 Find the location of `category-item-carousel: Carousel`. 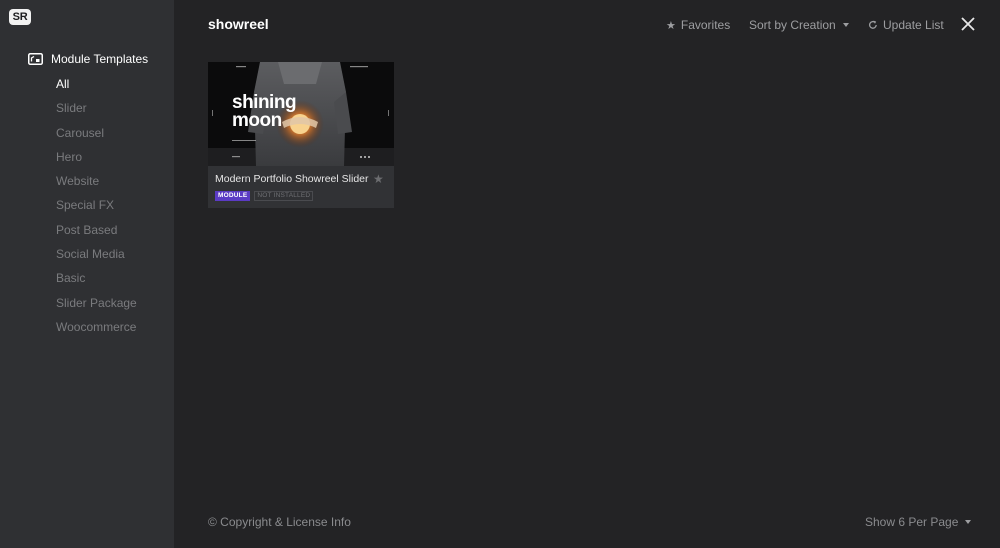

category-item-carousel: Carousel is located at coordinates (96, 137).